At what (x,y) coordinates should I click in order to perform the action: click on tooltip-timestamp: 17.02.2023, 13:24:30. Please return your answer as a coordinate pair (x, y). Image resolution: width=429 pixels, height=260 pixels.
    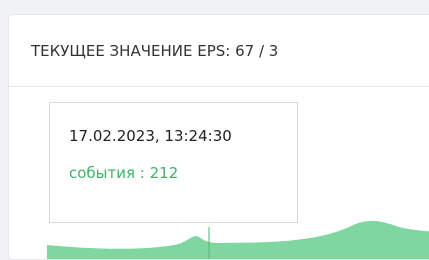
    Looking at the image, I should click on (150, 136).